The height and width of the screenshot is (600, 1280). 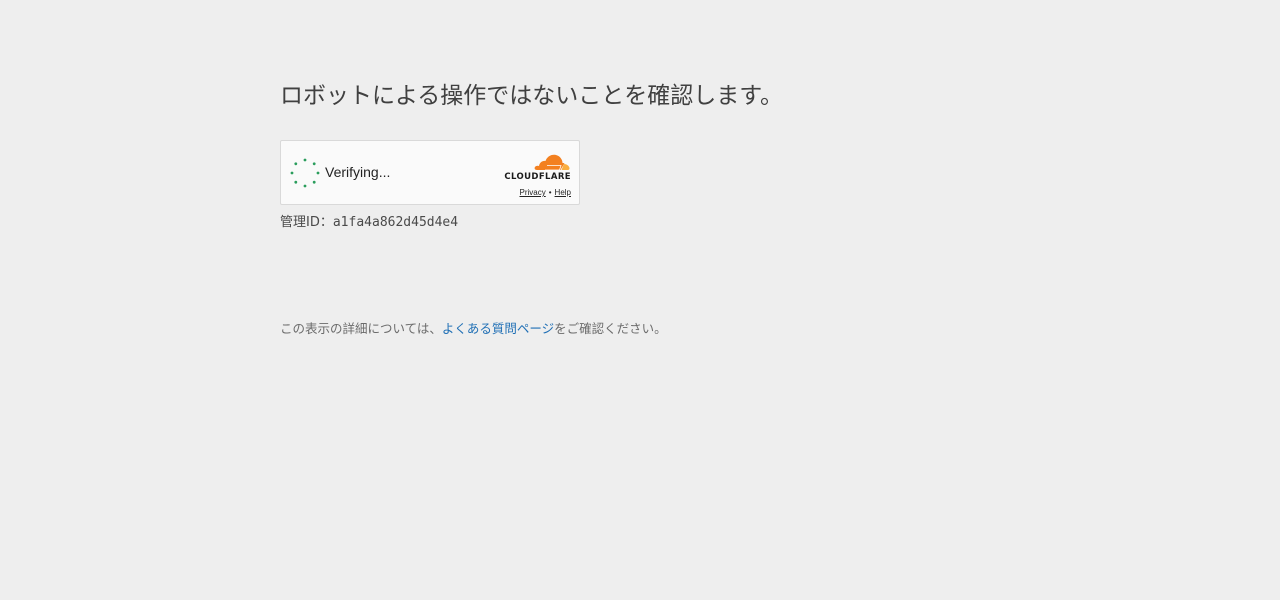 What do you see at coordinates (305, 173) in the screenshot?
I see `loading-spinner-icon` at bounding box center [305, 173].